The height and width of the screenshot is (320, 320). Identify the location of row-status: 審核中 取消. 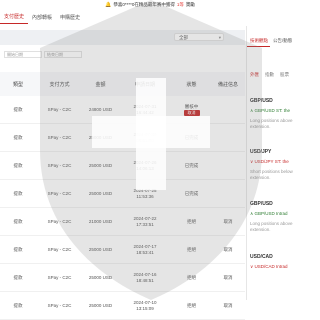
(191, 110).